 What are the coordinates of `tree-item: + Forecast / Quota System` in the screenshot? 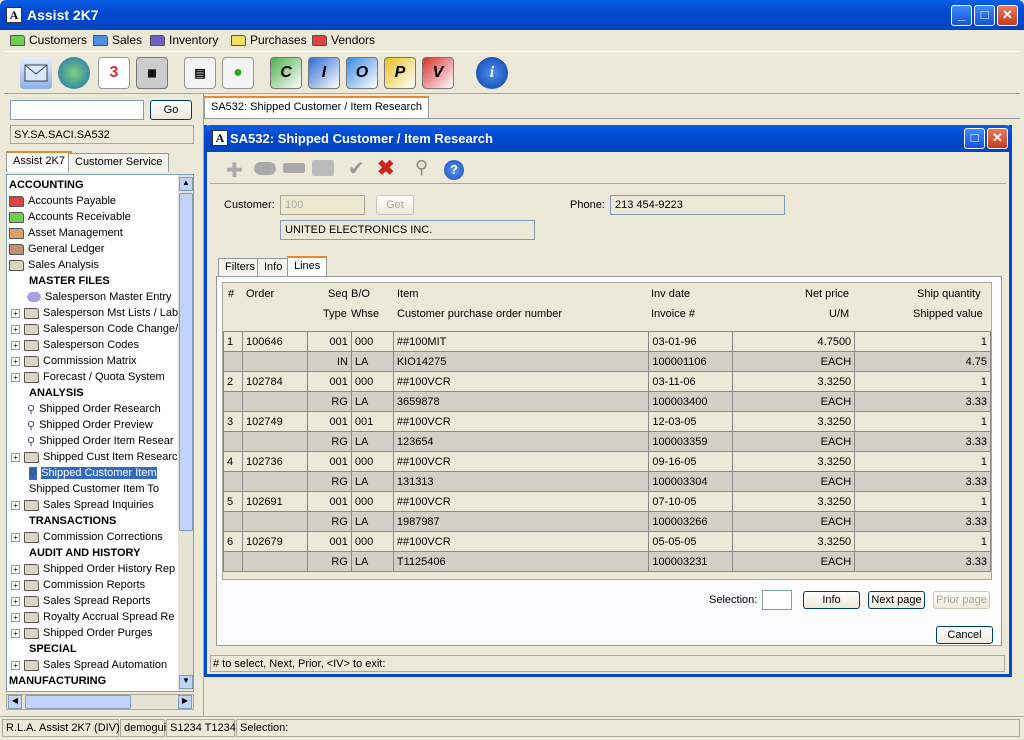 It's located at (88, 377).